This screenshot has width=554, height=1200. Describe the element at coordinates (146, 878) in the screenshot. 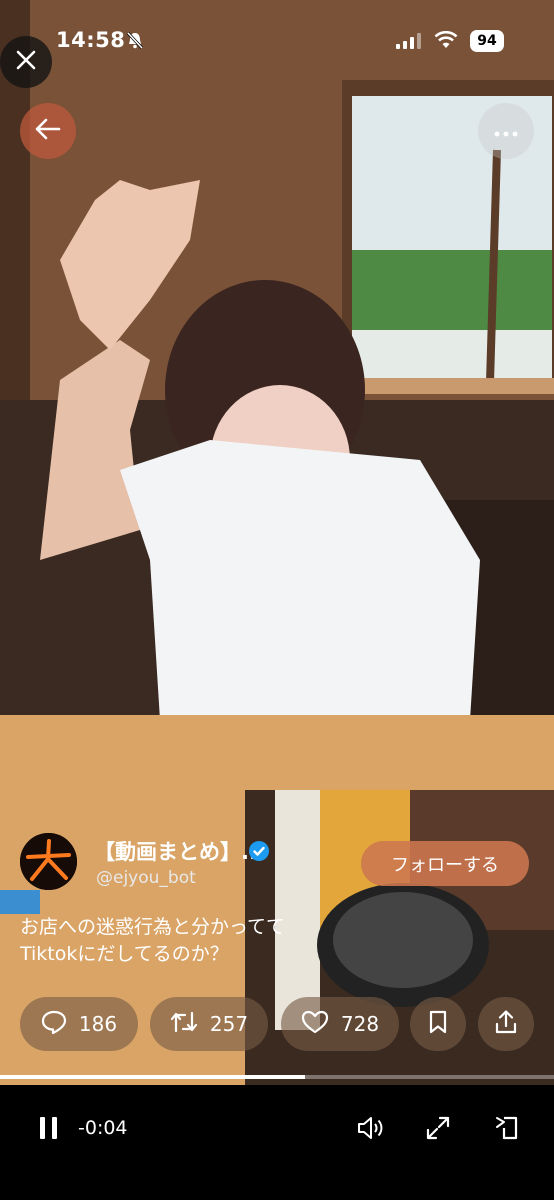

I see `user-handle: @ejyou_bot` at that location.